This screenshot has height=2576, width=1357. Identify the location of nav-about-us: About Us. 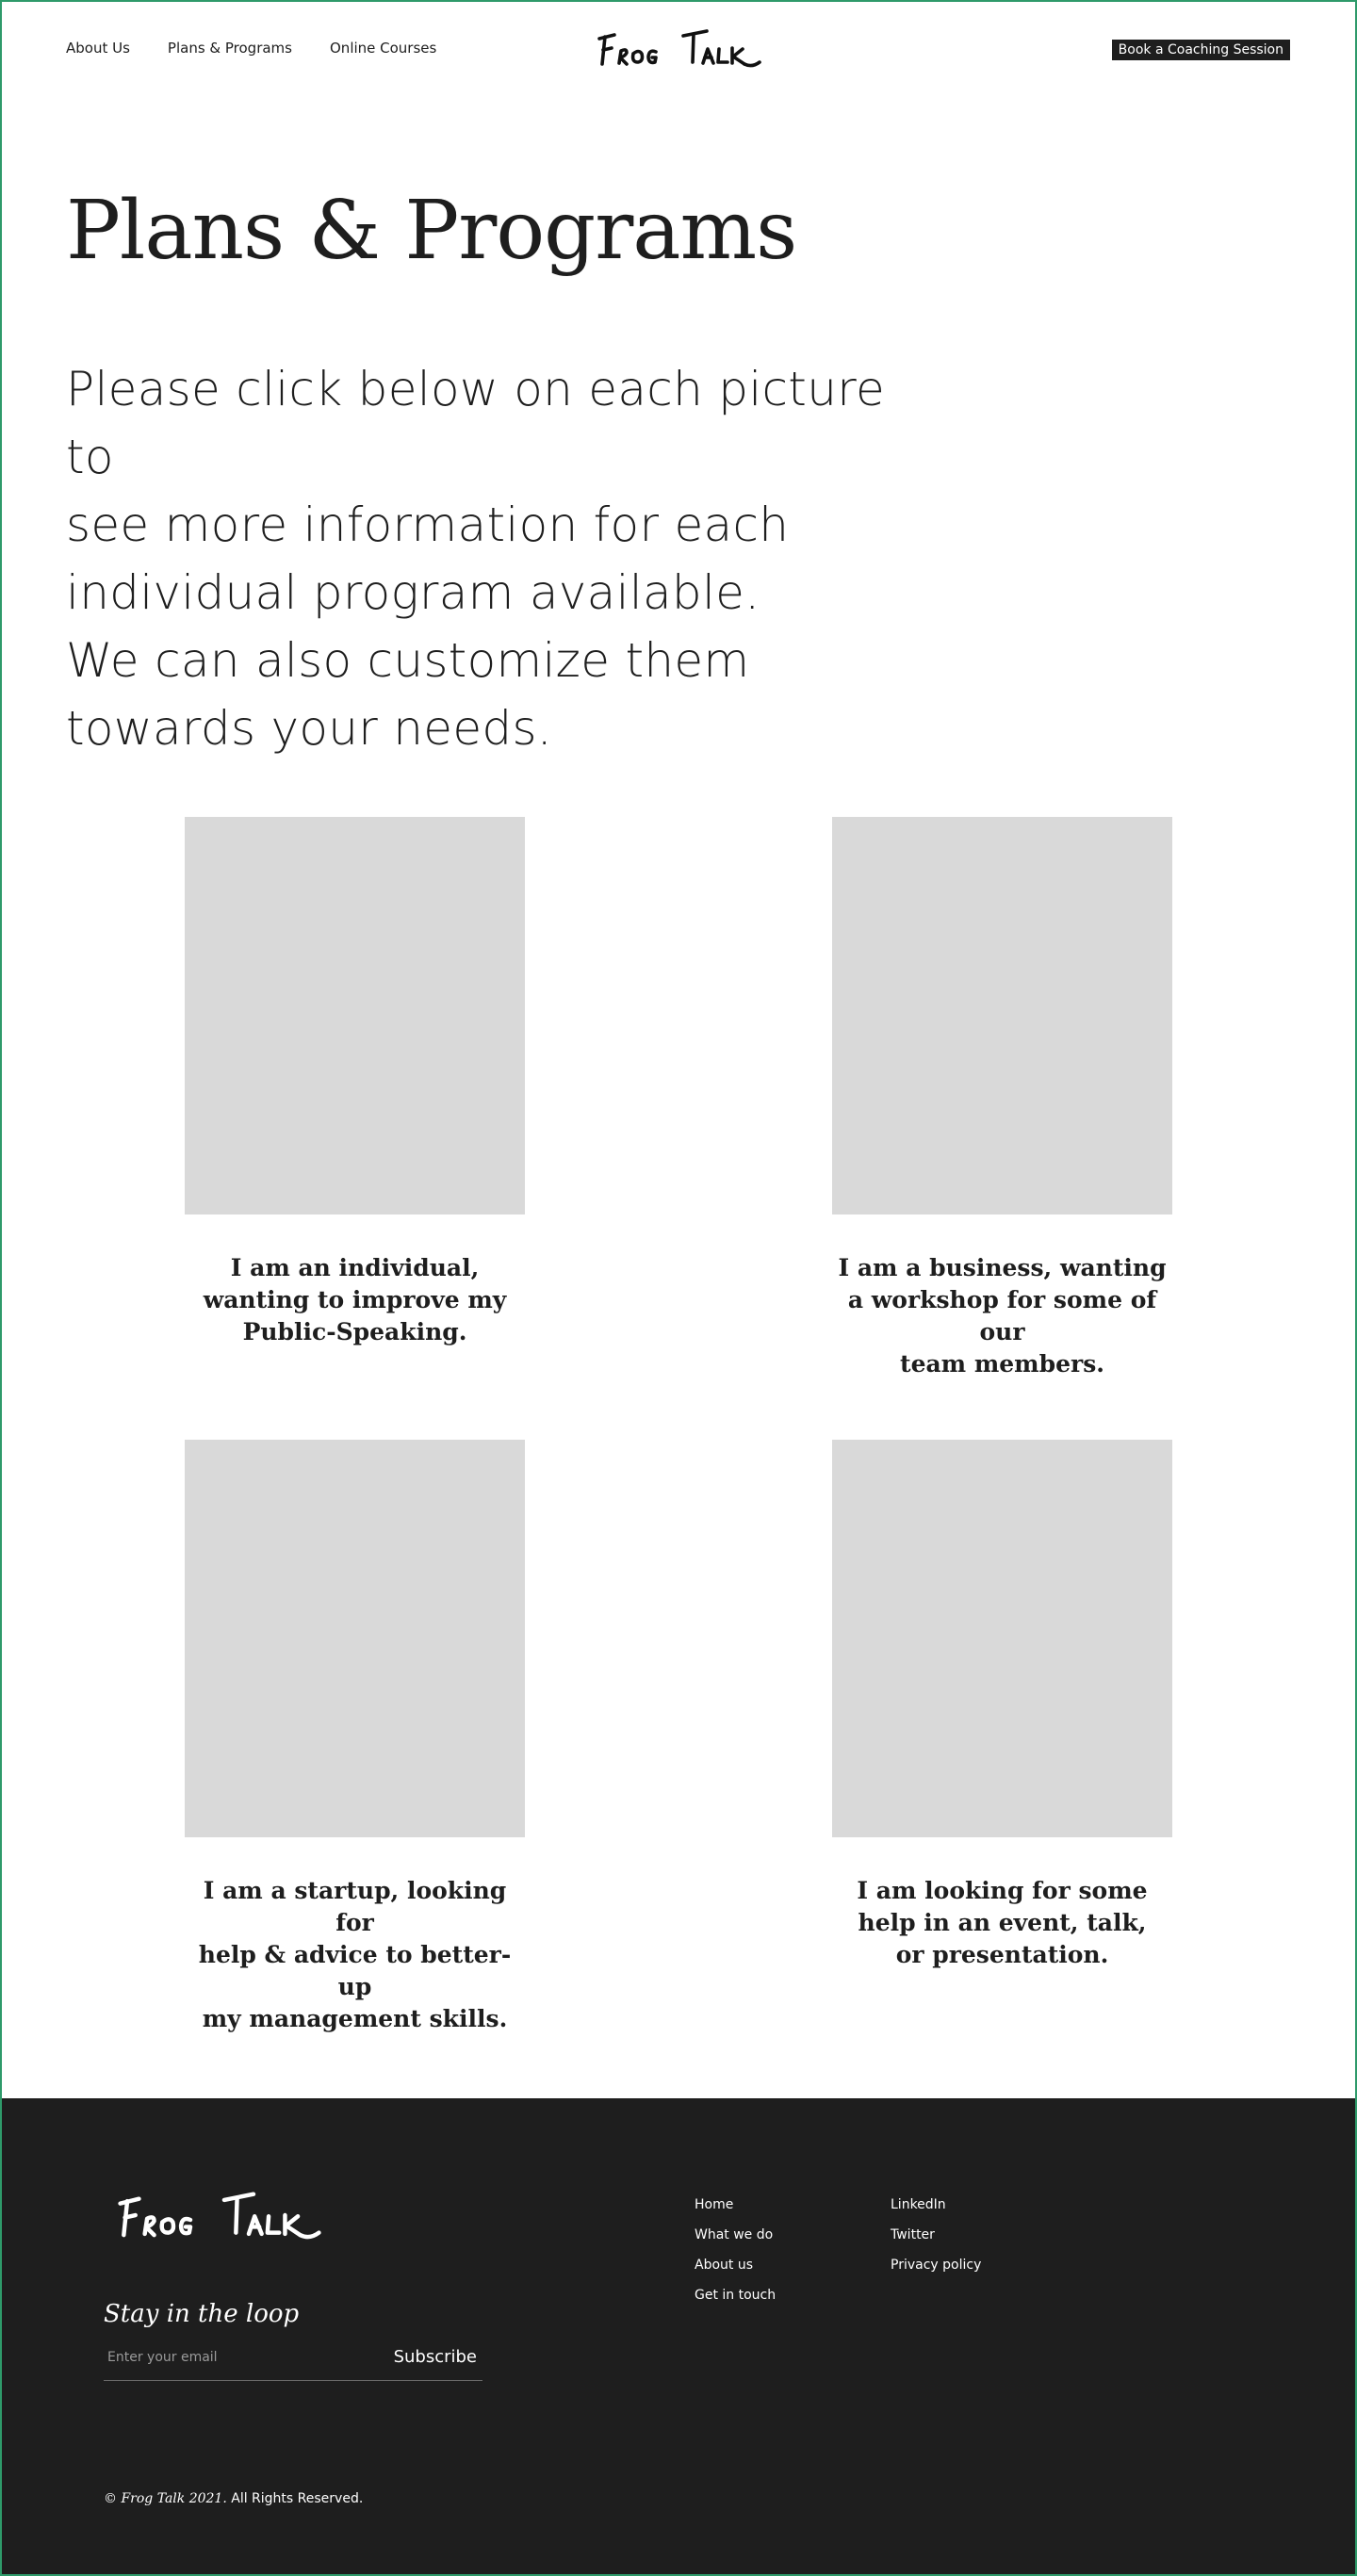
(98, 48).